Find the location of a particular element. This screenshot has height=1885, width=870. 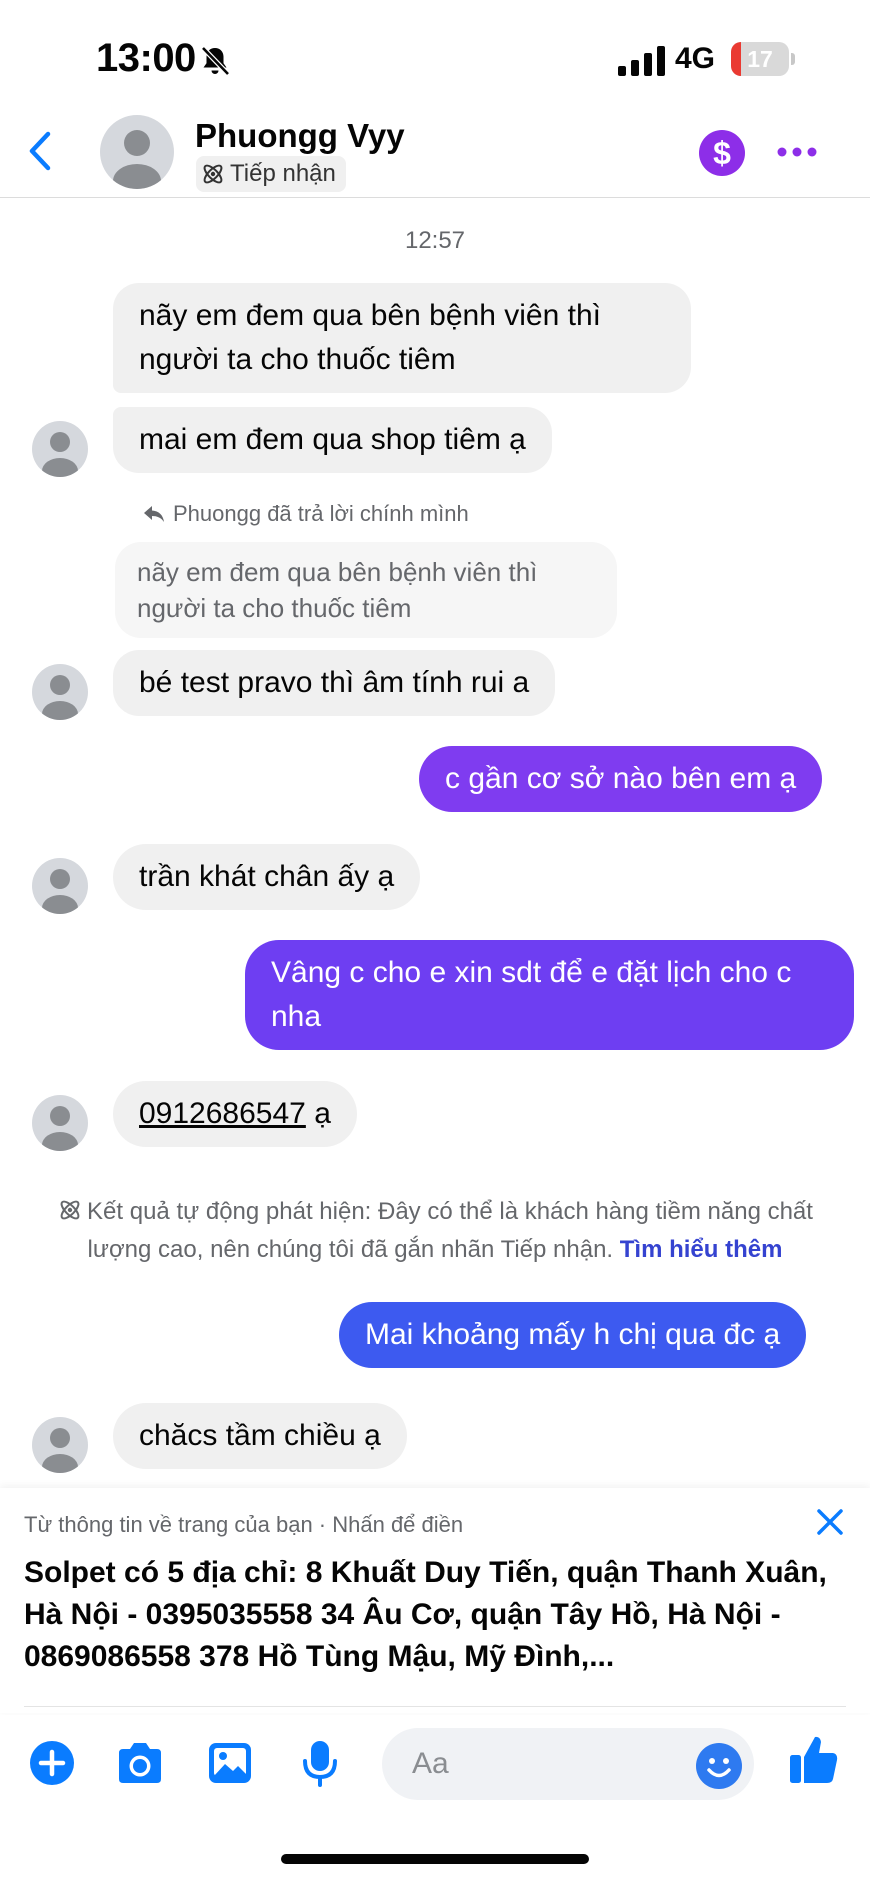

reply-arrow-icon is located at coordinates (154, 514).